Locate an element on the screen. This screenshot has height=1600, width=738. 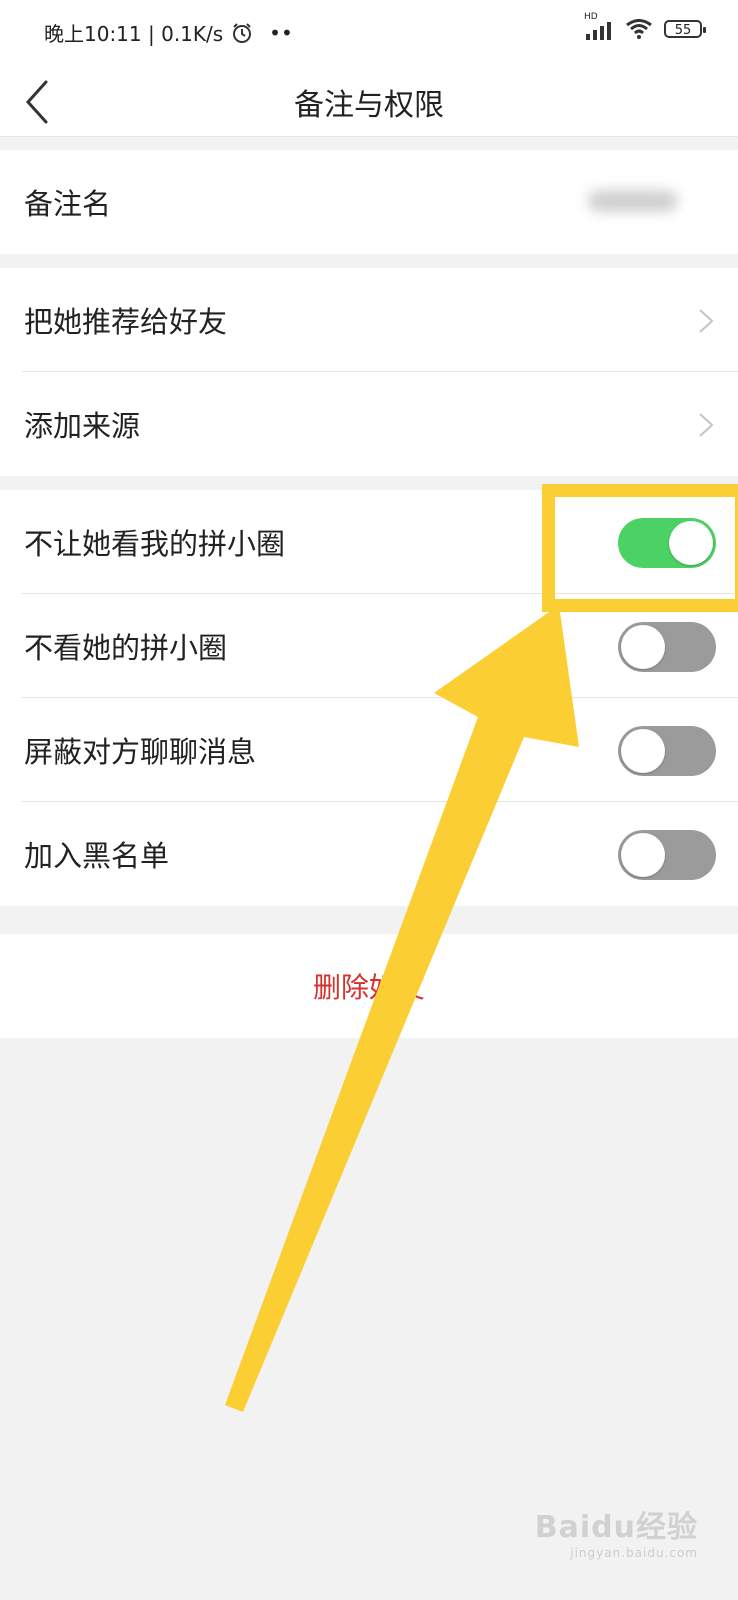
toggle-row: 加入黑名单 is located at coordinates (369, 854).